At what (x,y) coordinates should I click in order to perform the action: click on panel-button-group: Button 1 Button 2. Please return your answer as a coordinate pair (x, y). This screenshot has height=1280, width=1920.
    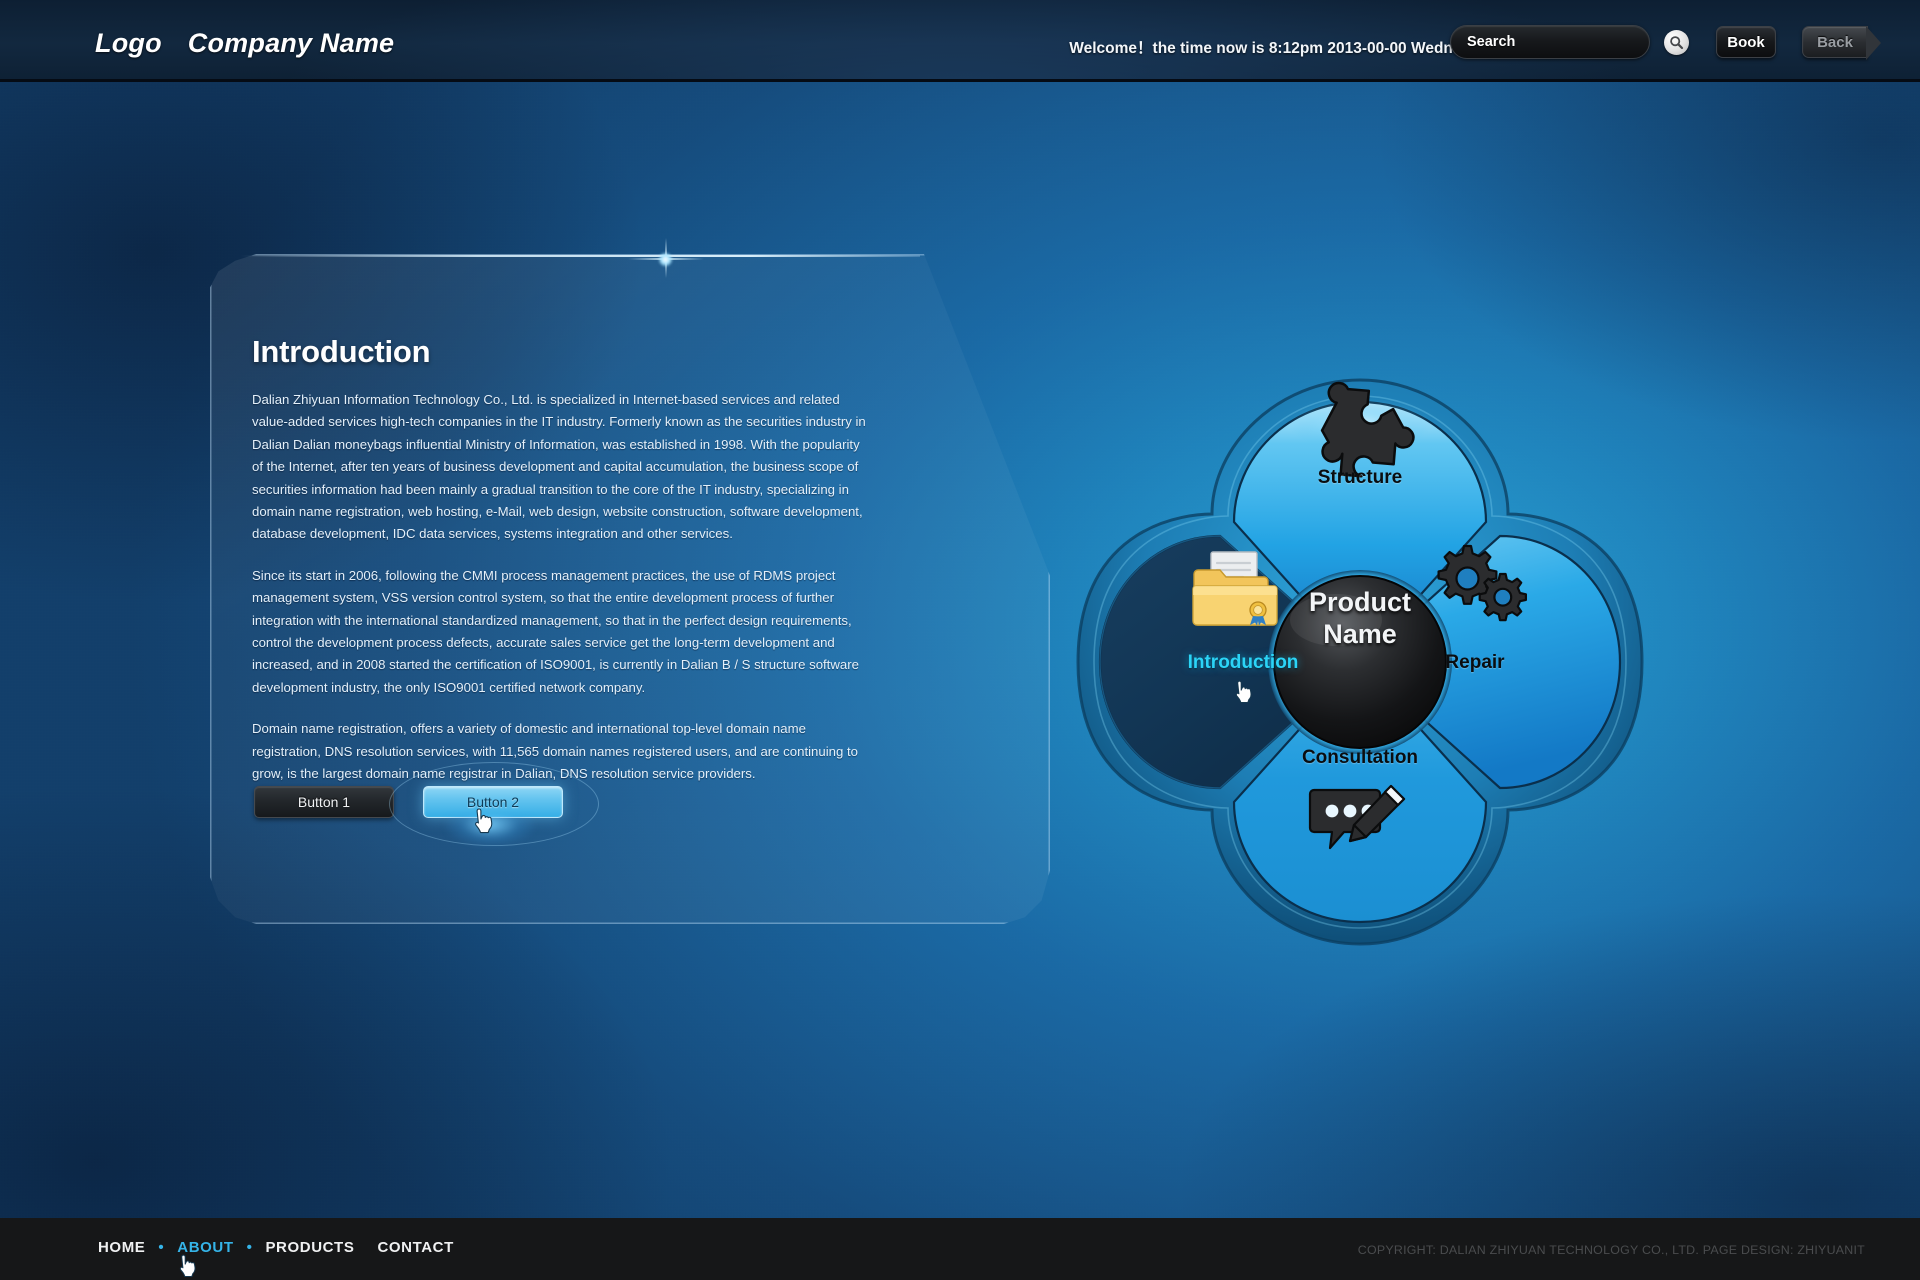
    Looking at the image, I should click on (426, 804).